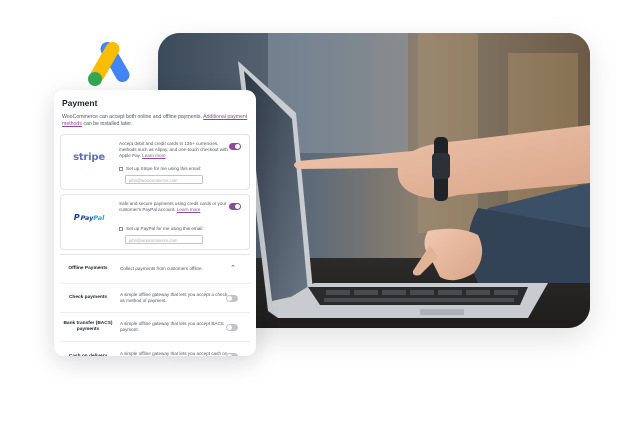 This screenshot has height=428, width=642. Describe the element at coordinates (121, 168) in the screenshot. I see `stripe-setup-checkbox` at that location.